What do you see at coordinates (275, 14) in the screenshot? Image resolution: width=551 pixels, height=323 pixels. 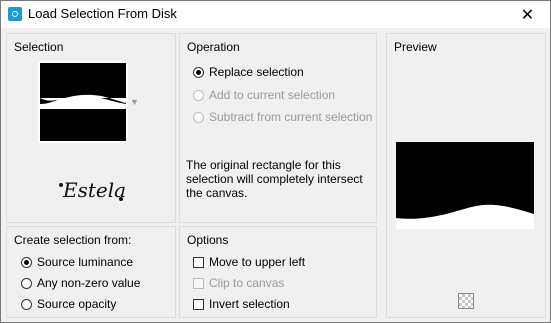 I see `title-bar: Load Selection From Disk ✕` at bounding box center [275, 14].